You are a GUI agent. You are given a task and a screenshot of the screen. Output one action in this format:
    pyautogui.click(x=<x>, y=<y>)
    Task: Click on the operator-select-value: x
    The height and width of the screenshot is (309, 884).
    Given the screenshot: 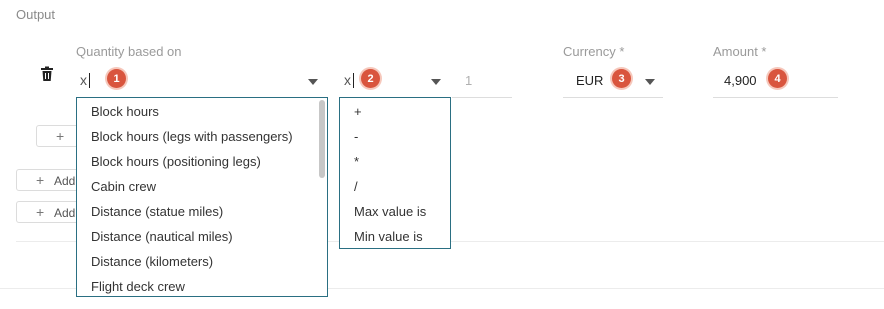 What is the action you would take?
    pyautogui.click(x=347, y=80)
    